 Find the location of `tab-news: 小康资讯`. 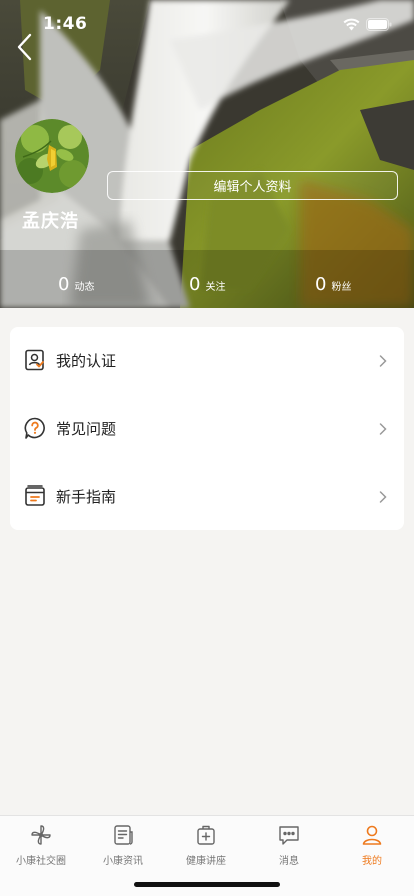

tab-news: 小康资讯 is located at coordinates (123, 846).